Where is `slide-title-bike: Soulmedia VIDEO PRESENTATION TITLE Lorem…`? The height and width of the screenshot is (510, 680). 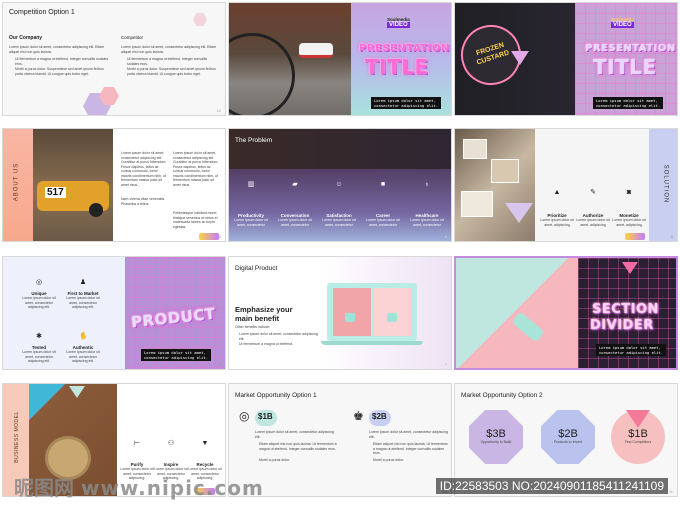
slide-title-bike: Soulmedia VIDEO PRESENTATION TITLE Lorem… is located at coordinates (340, 59).